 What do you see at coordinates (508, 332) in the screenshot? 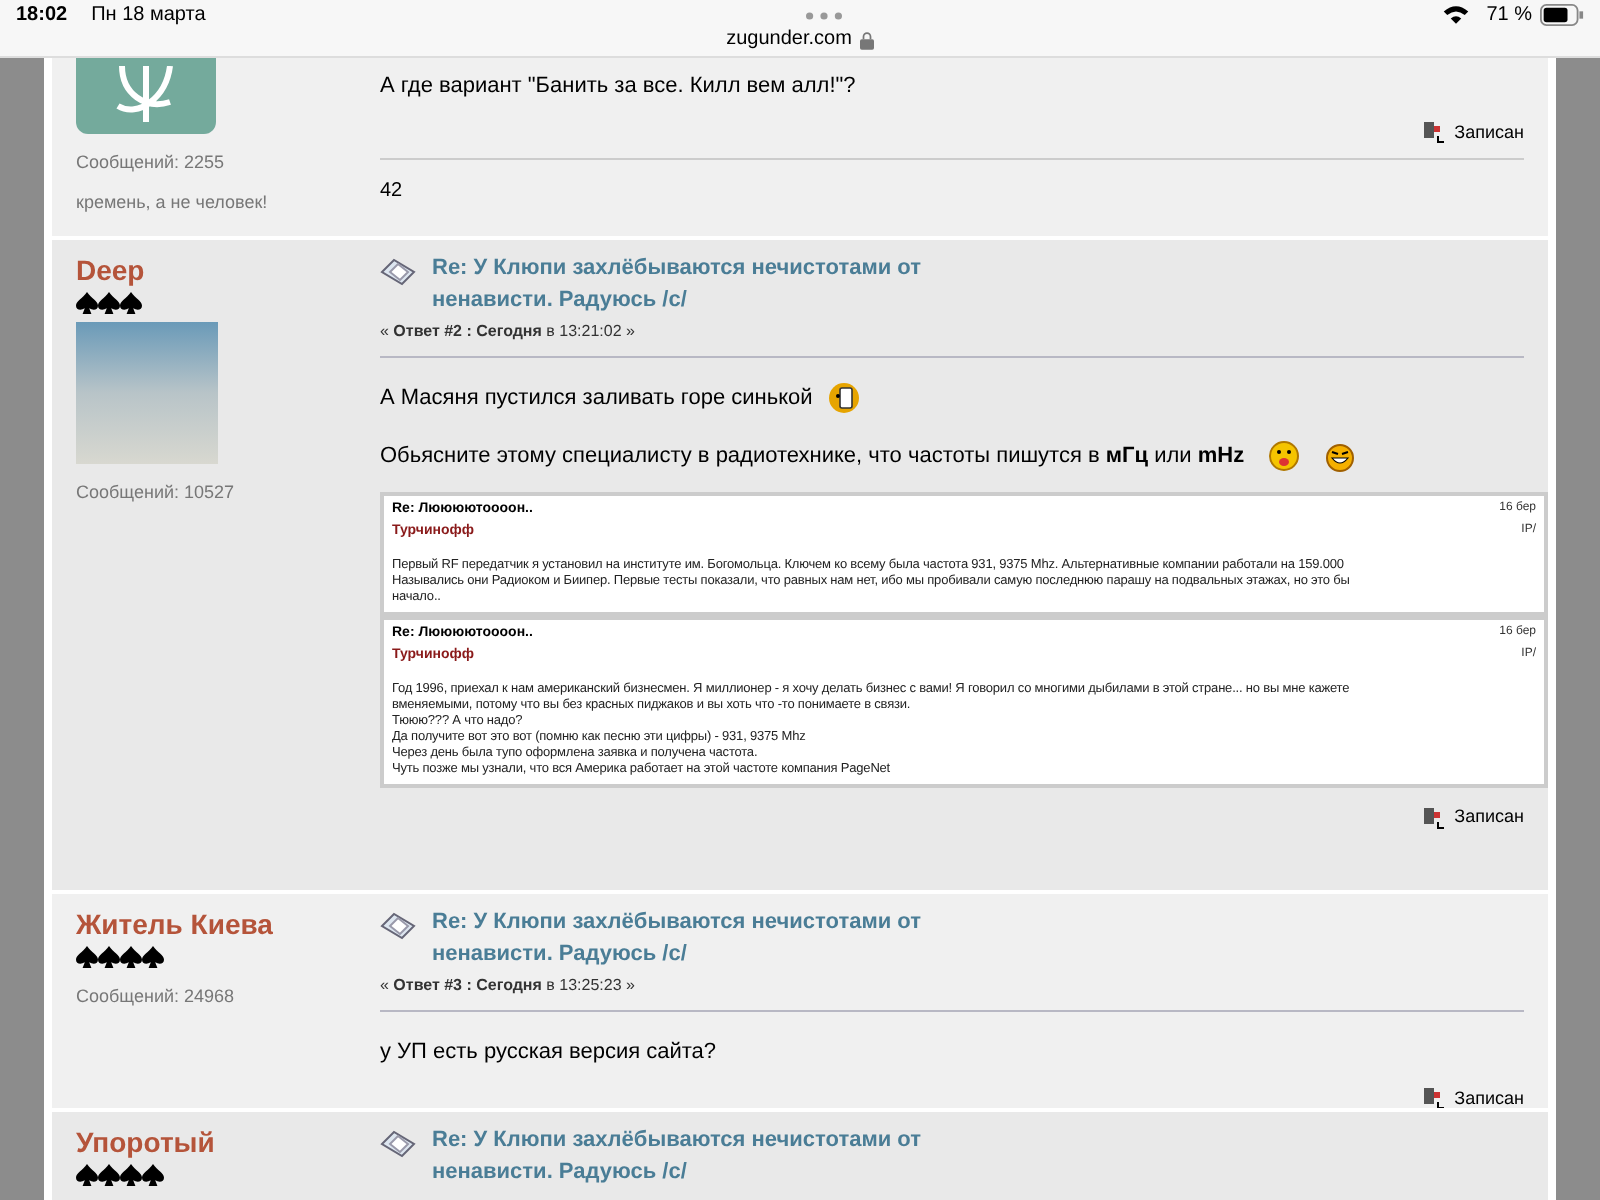
I see `reply-info: « Ответ #2 : Сегодня в 13:21:02 »` at bounding box center [508, 332].